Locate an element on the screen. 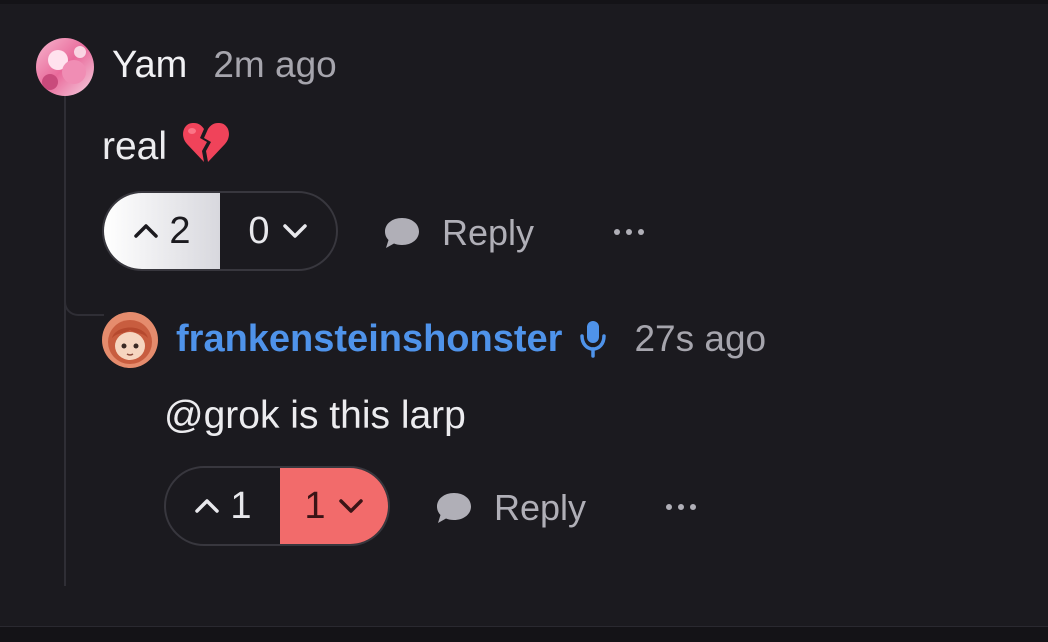 Image resolution: width=1048 pixels, height=642 pixels. downvote-count: 1 is located at coordinates (315, 505).